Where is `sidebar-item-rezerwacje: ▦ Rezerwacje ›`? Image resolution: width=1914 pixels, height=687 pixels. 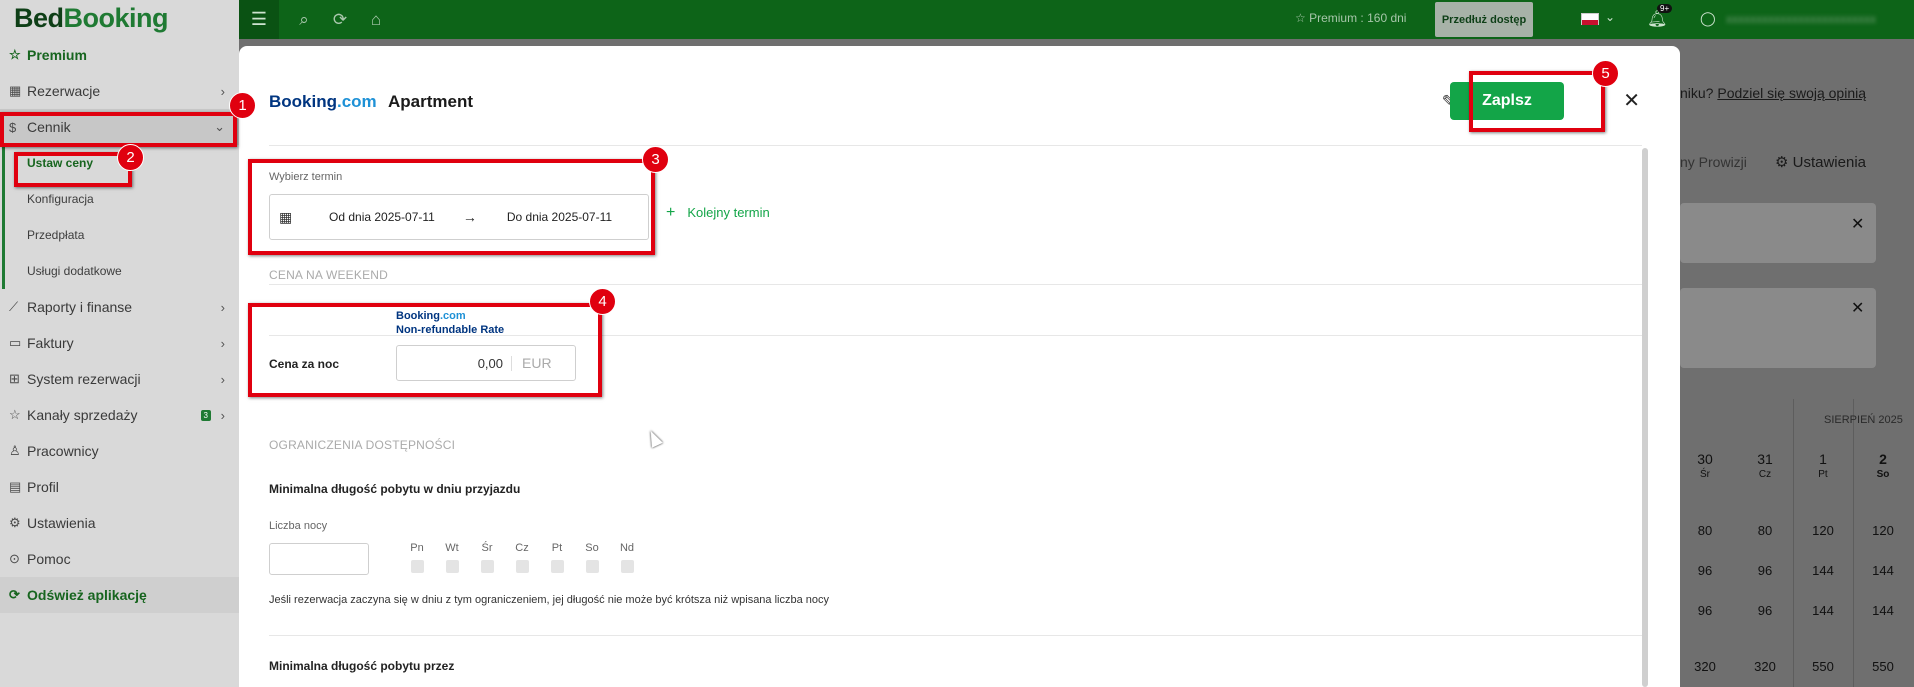 sidebar-item-rezerwacje: ▦ Rezerwacje › is located at coordinates (119, 91).